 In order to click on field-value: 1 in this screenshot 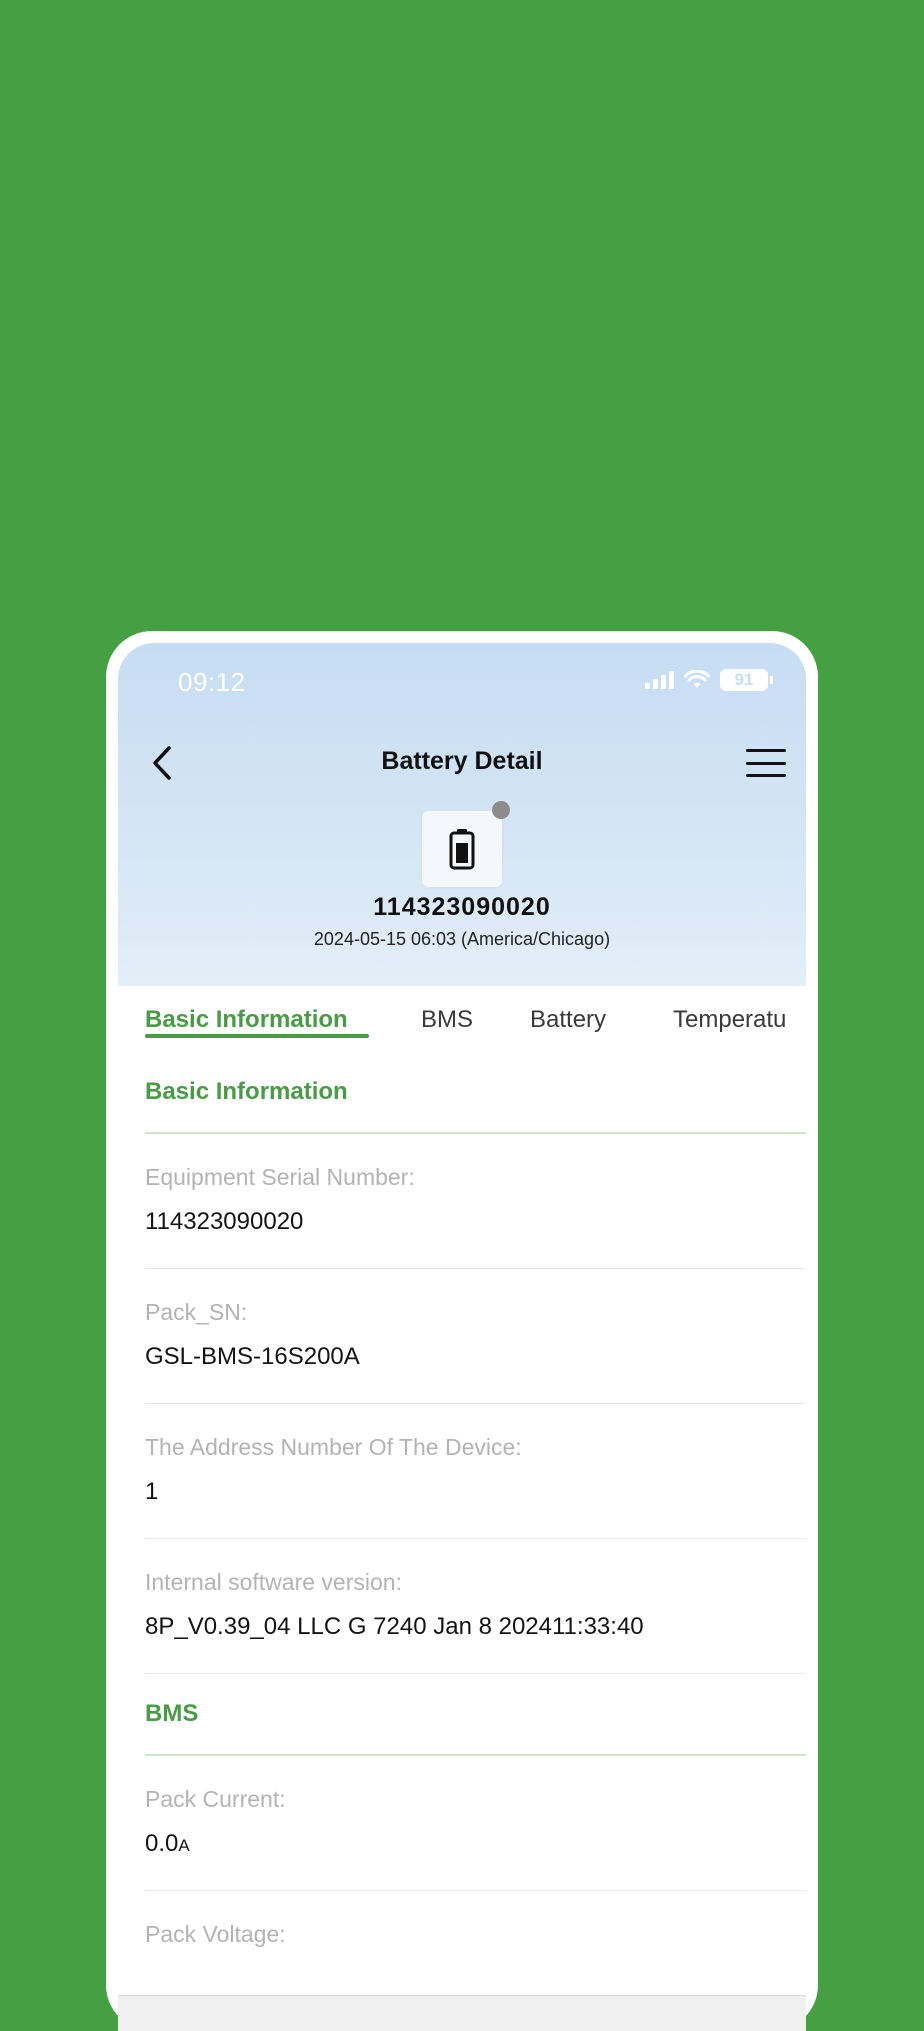, I will do `click(152, 1491)`.